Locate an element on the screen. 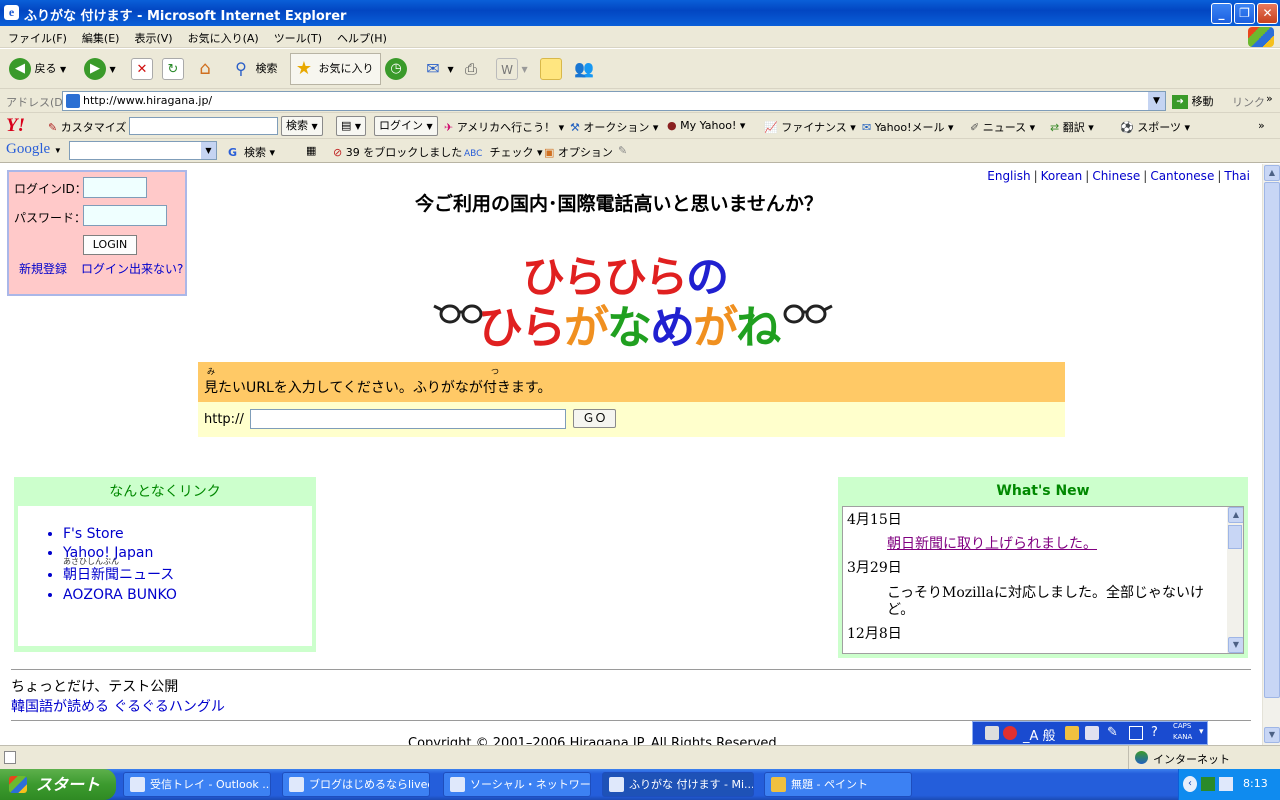 This screenshot has width=1280, height=800. lang-korean: Korean is located at coordinates (1062, 176).